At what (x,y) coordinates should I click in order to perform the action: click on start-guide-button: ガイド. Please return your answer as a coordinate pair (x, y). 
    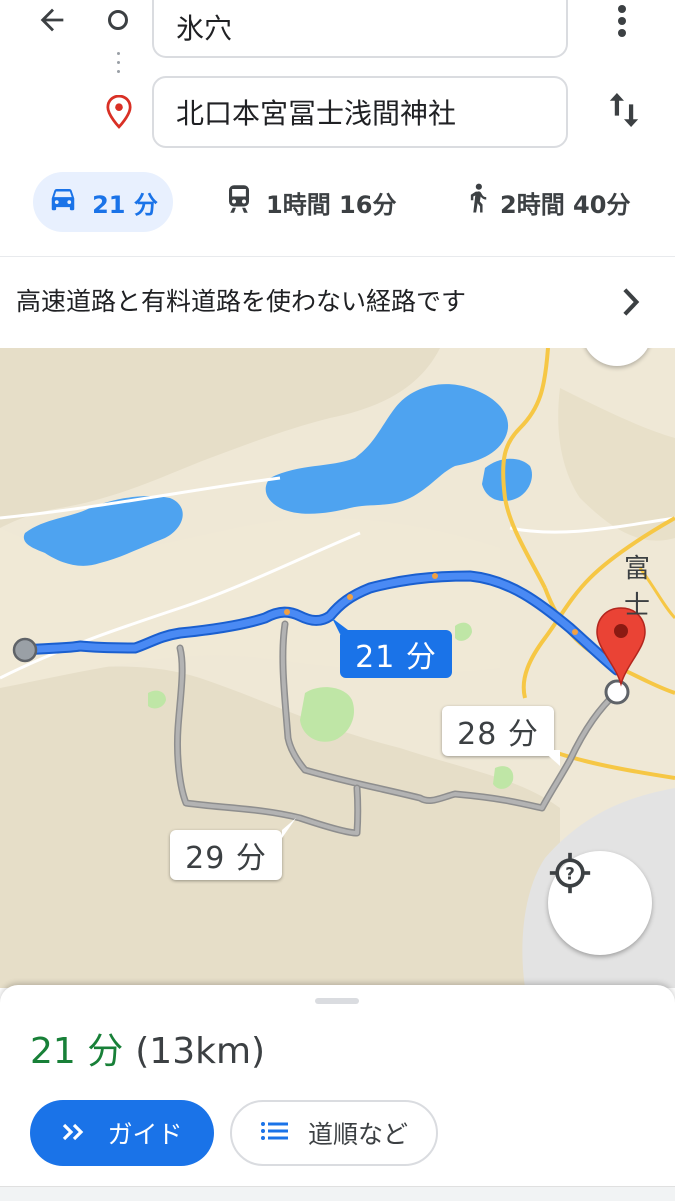
    Looking at the image, I should click on (122, 1133).